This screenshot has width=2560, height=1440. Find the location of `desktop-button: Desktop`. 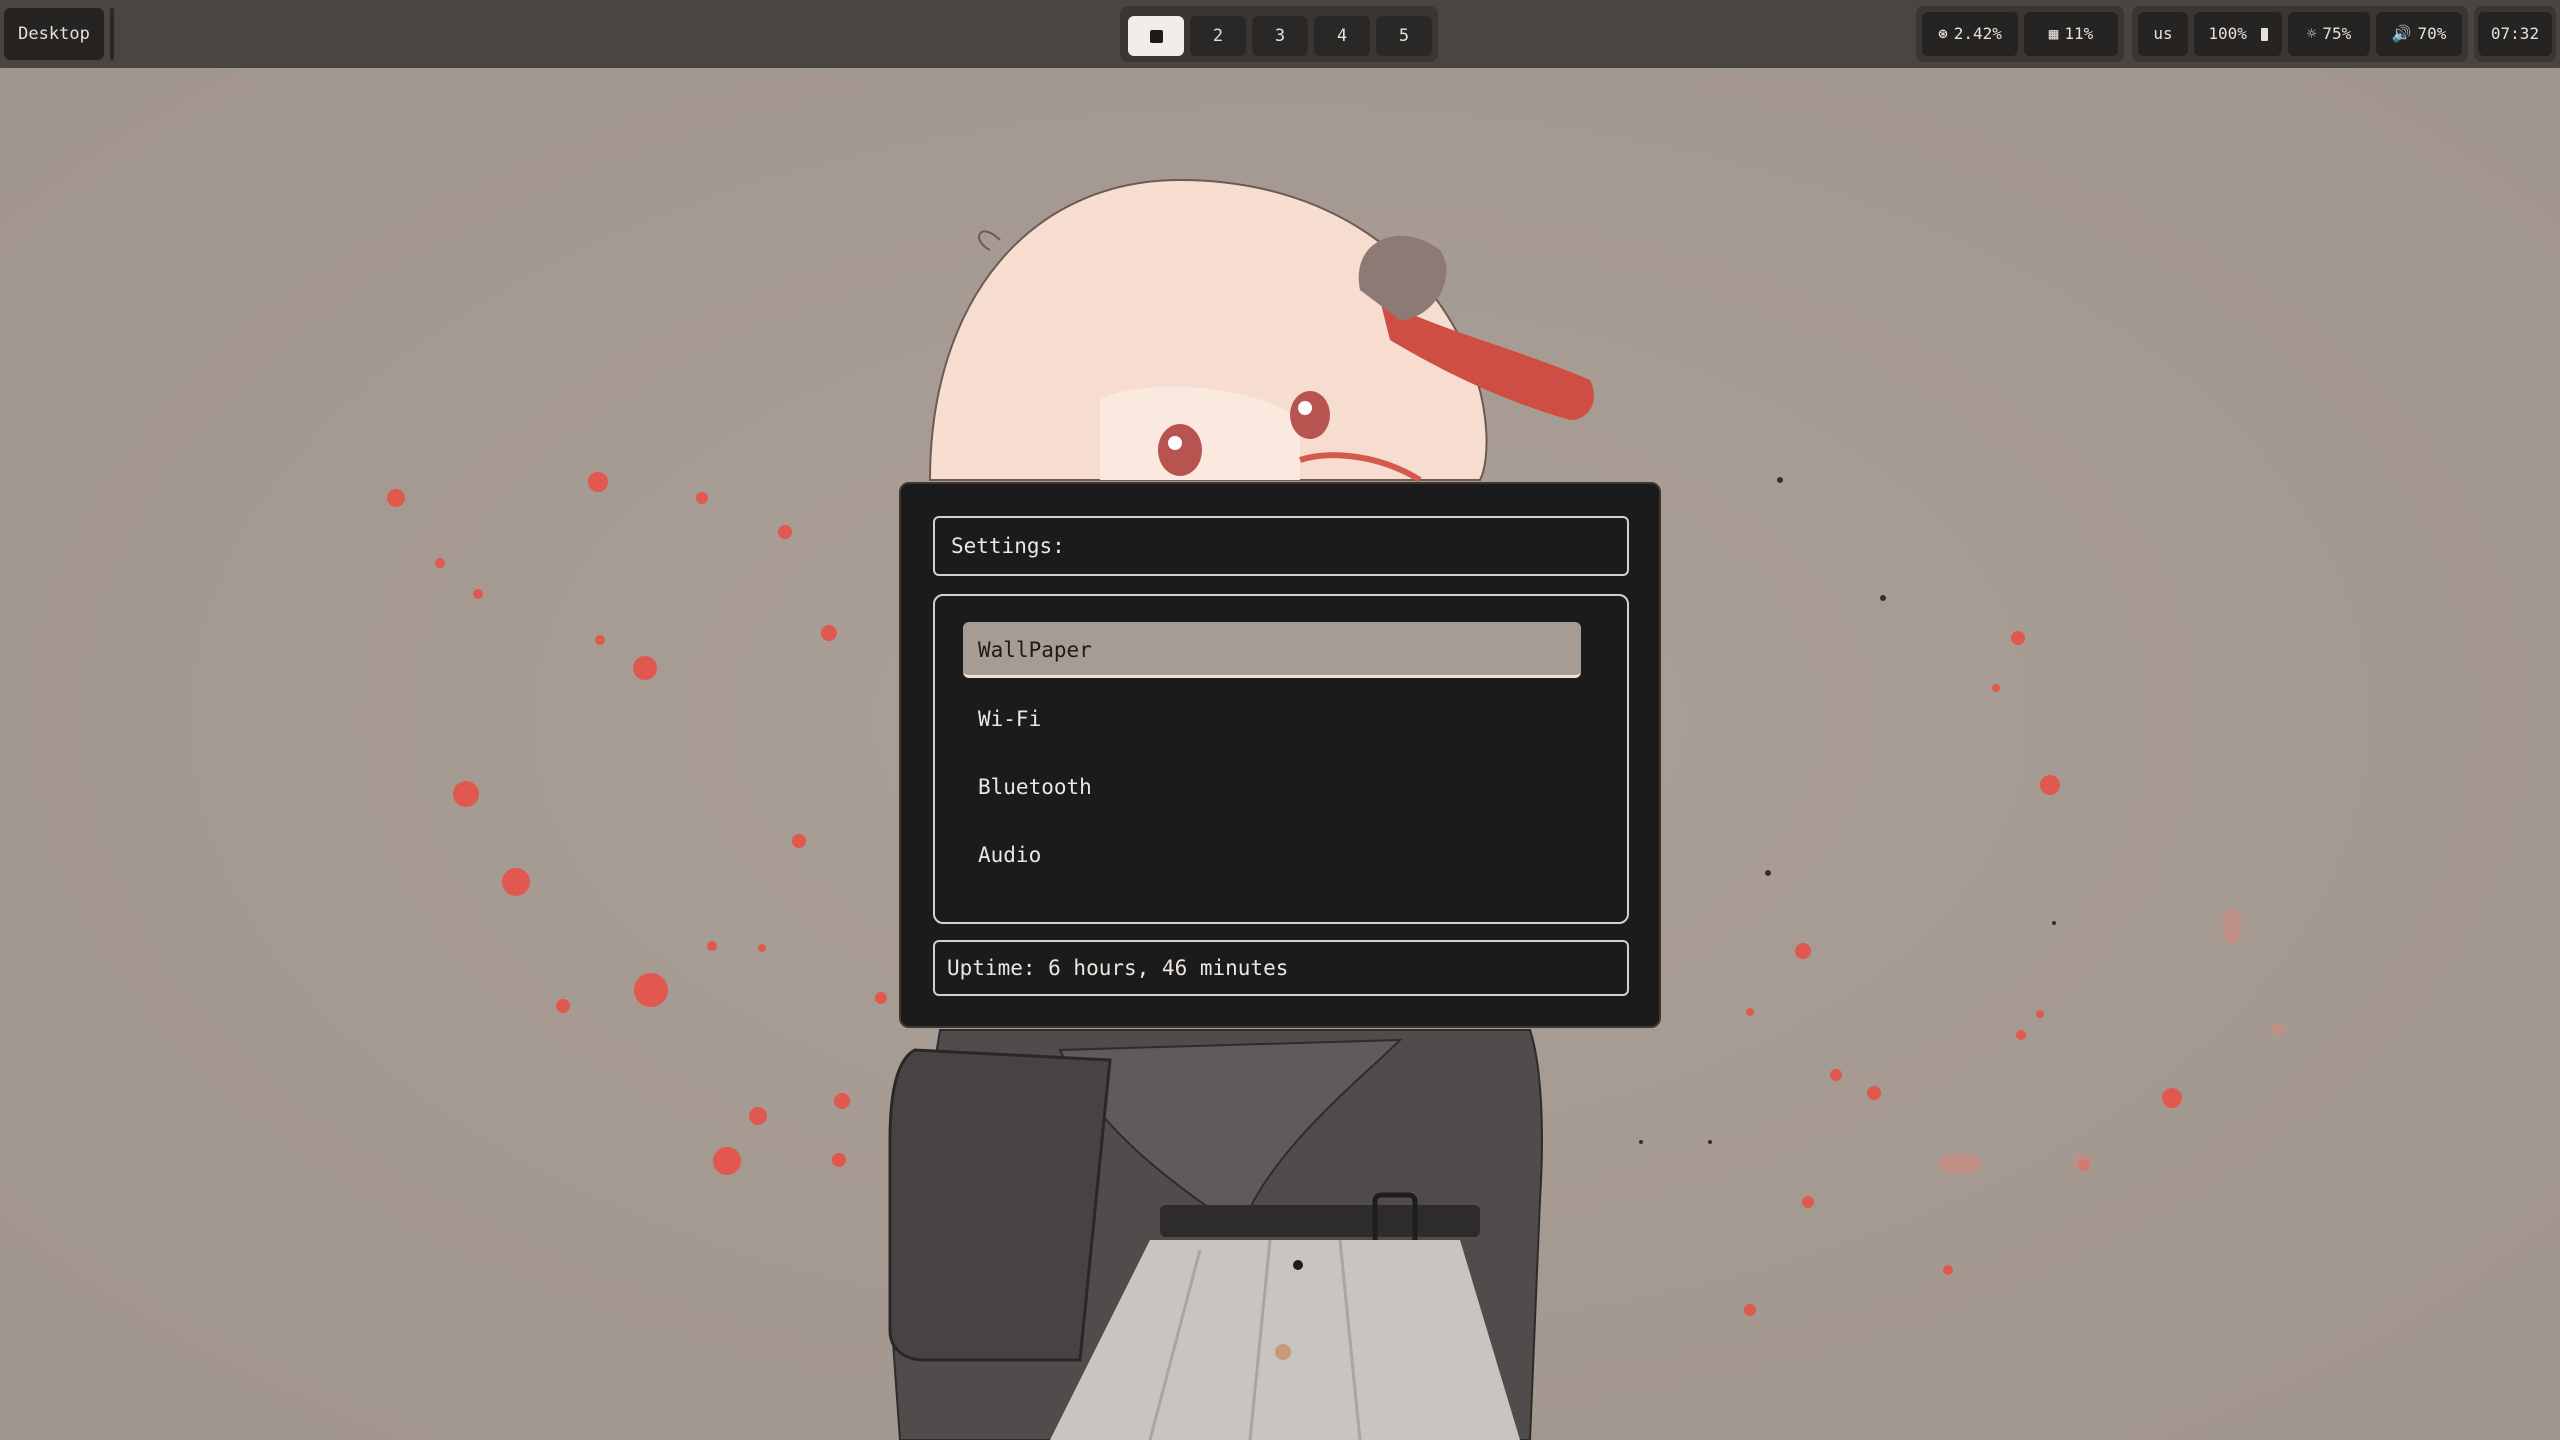

desktop-button: Desktop is located at coordinates (54, 34).